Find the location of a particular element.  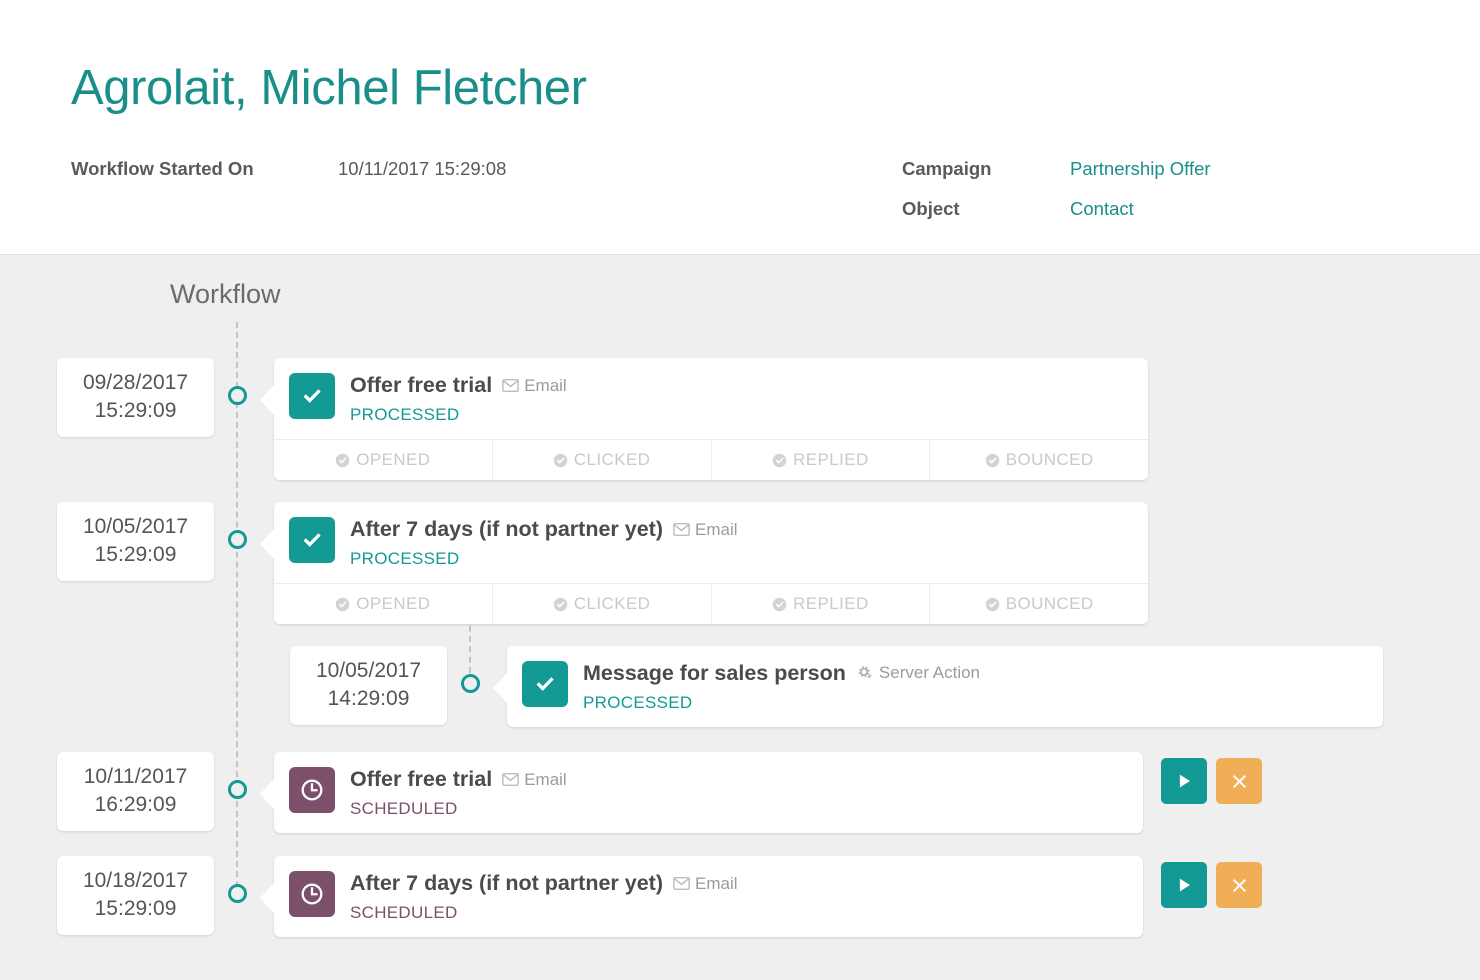

timeline-activity-card: Offer free trial Email SCHEDULED is located at coordinates (701, 792).